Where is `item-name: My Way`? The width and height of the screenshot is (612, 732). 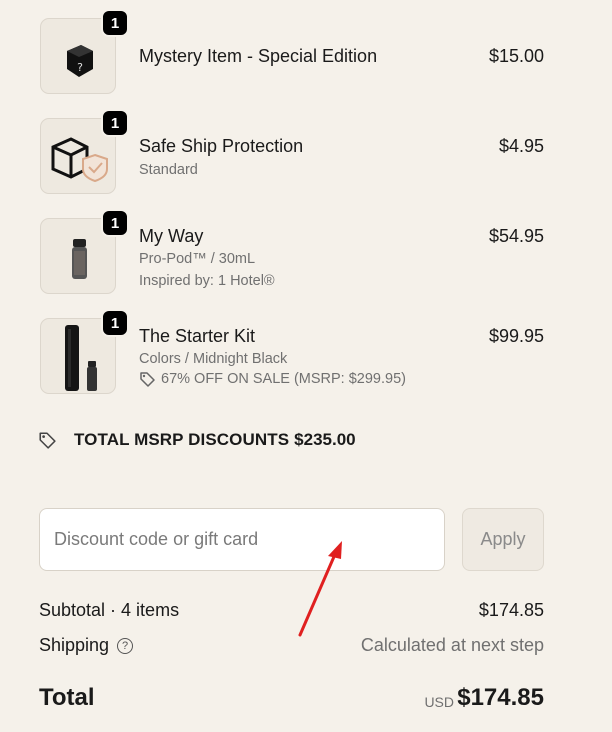
item-name: My Way is located at coordinates (171, 236).